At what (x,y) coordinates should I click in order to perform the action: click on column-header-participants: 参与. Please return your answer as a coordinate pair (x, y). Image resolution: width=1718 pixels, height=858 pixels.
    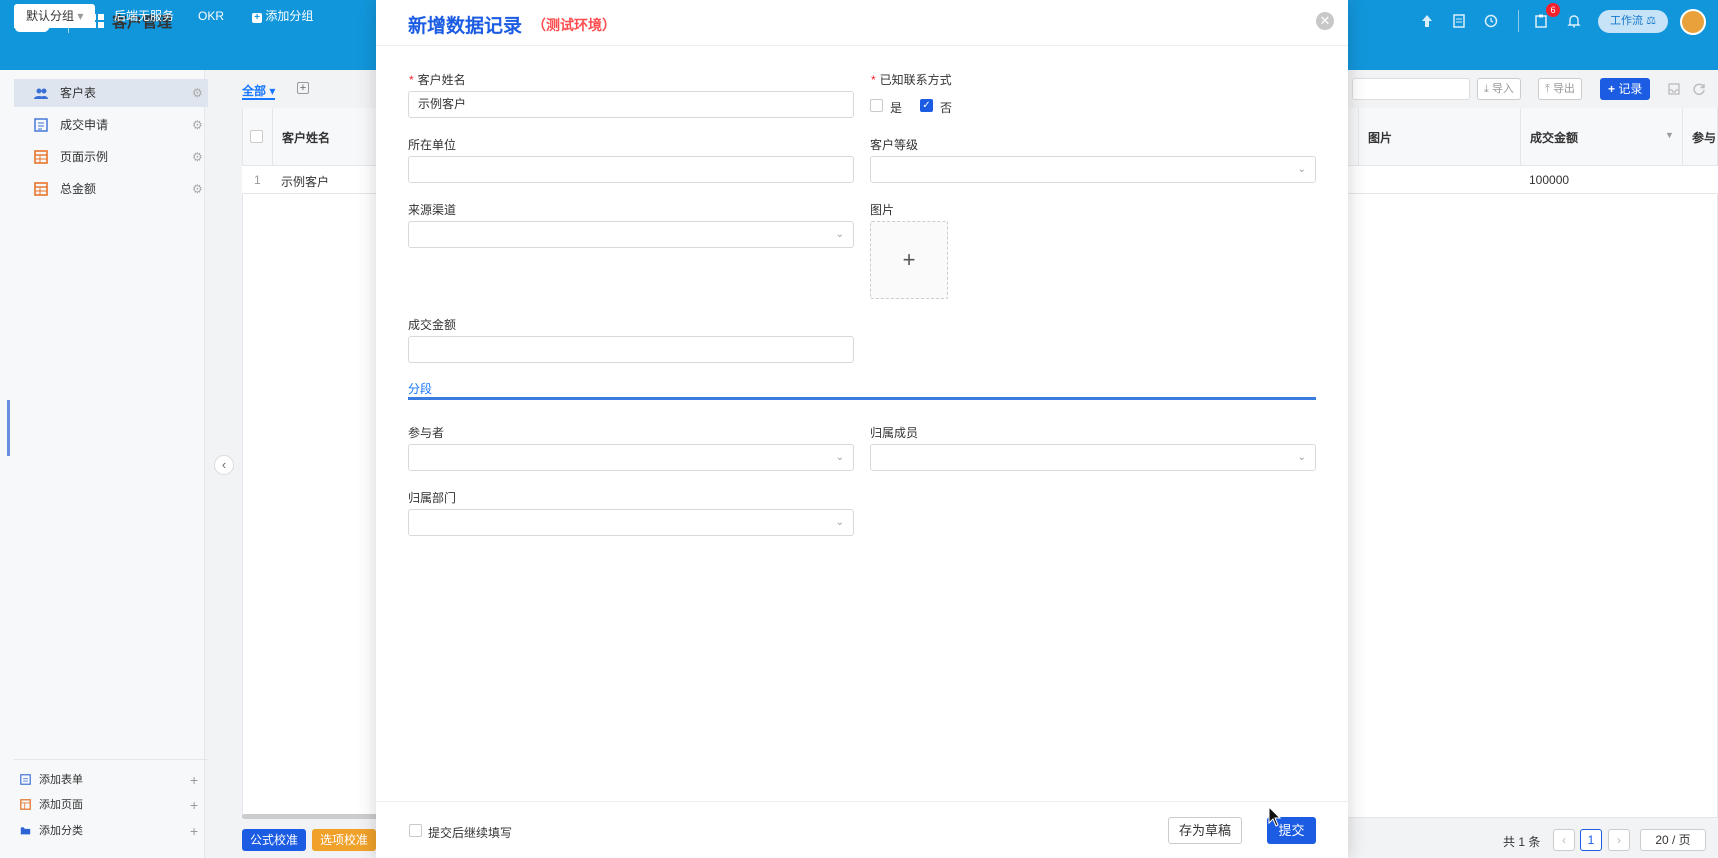
    Looking at the image, I should click on (1704, 137).